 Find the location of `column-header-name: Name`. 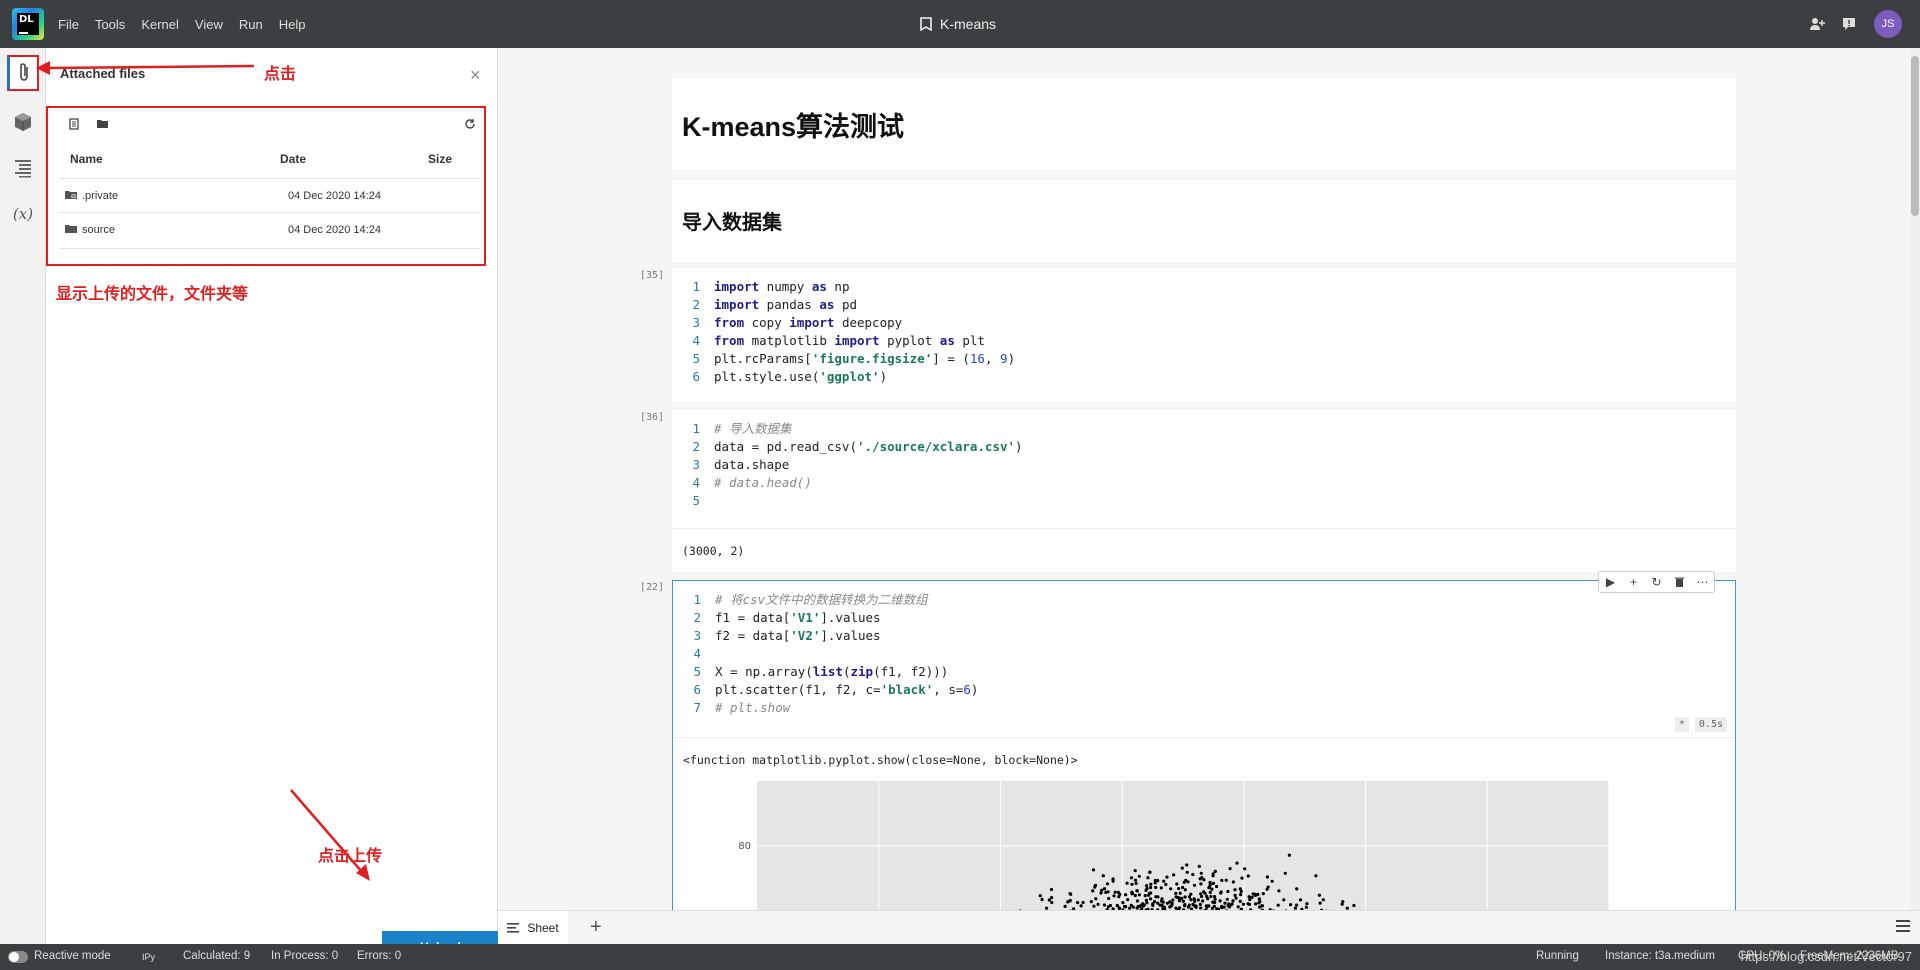

column-header-name: Name is located at coordinates (86, 159).